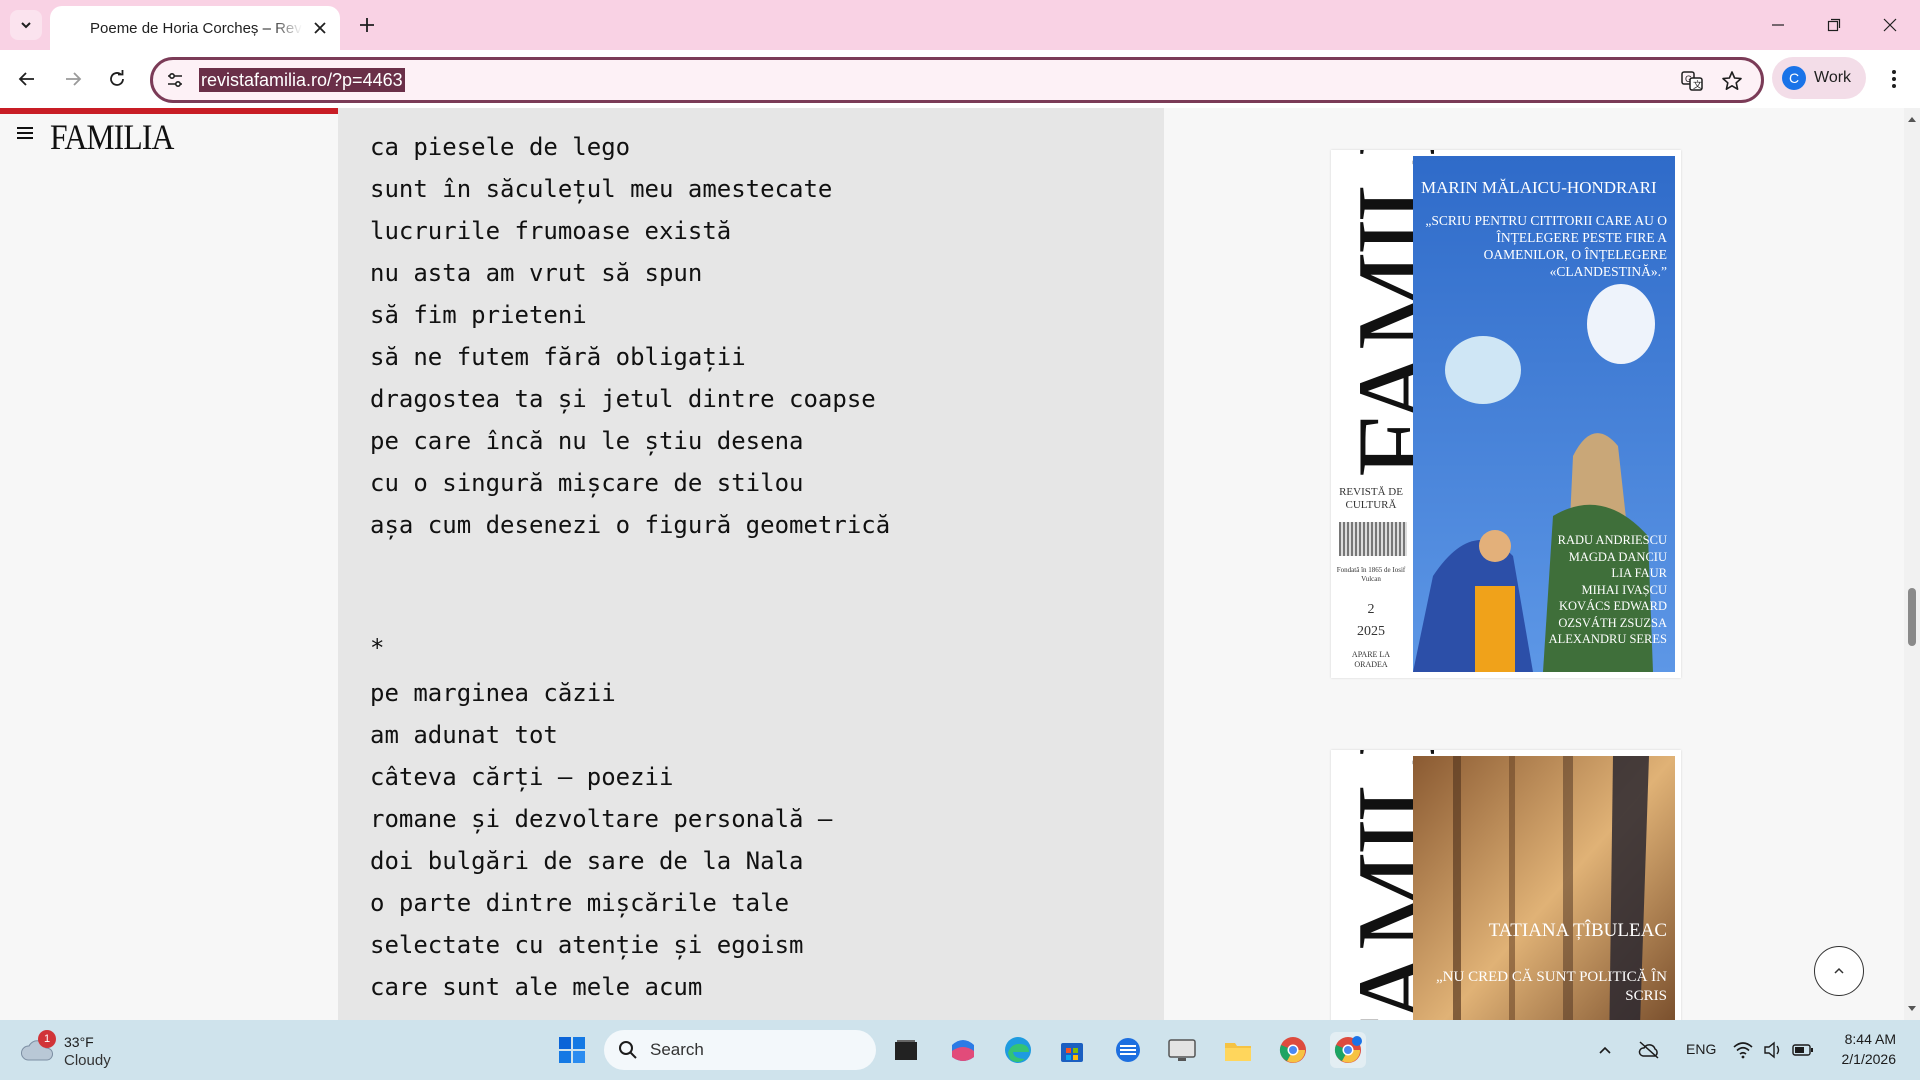  I want to click on site-info-button, so click(175, 80).